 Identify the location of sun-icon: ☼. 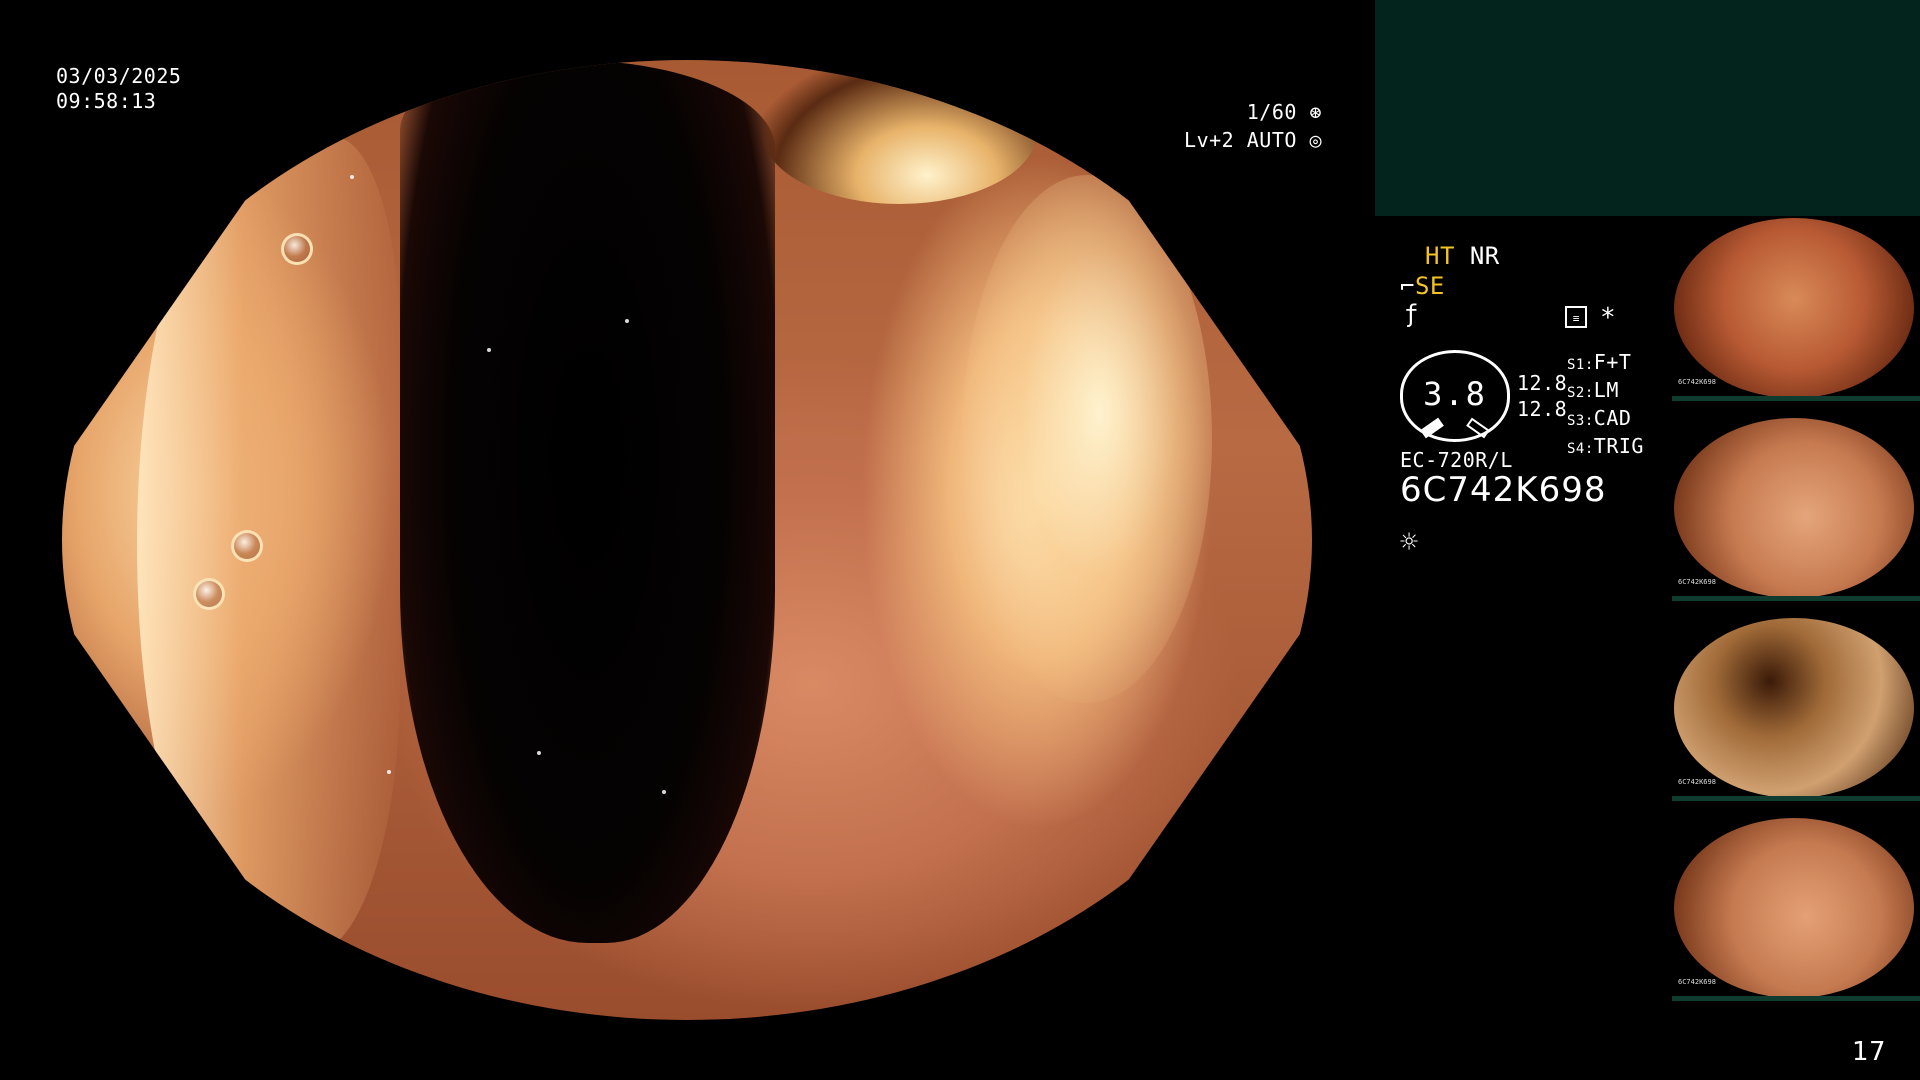
(1409, 542).